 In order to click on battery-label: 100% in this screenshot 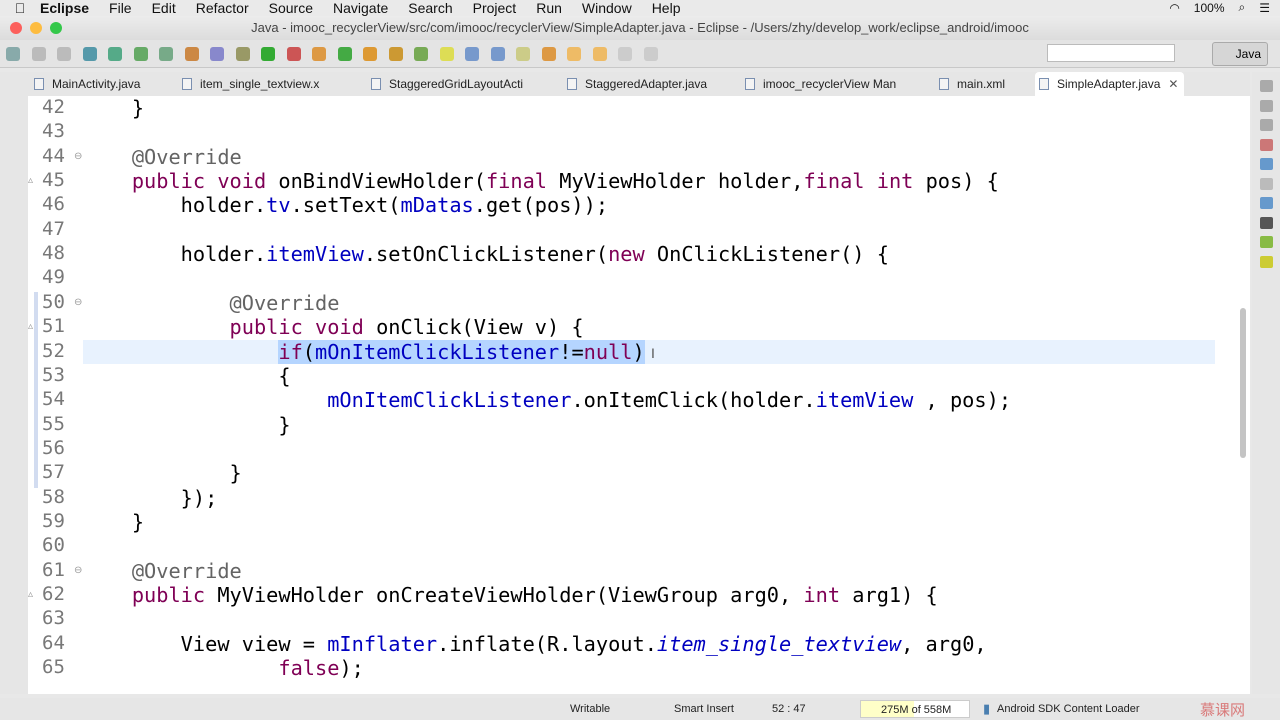, I will do `click(1209, 8)`.